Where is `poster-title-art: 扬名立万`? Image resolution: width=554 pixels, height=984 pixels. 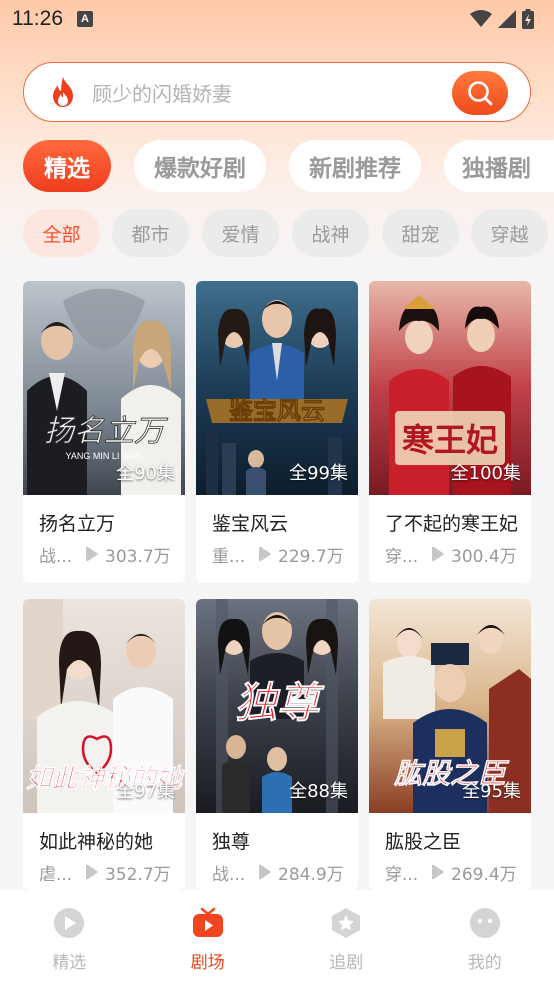
poster-title-art: 扬名立万 is located at coordinates (106, 431).